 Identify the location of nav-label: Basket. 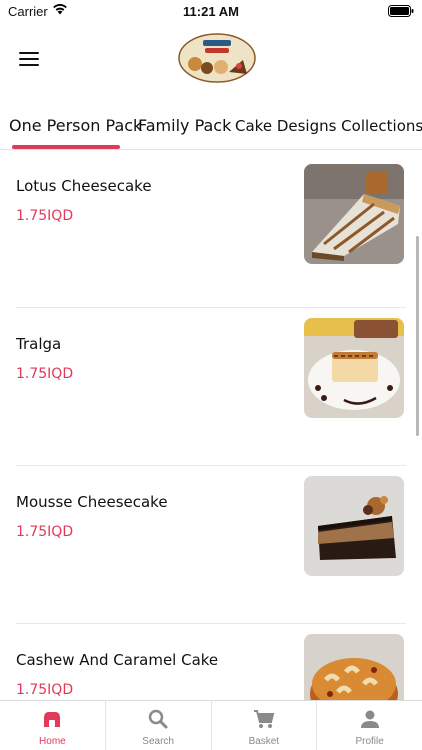
(264, 741).